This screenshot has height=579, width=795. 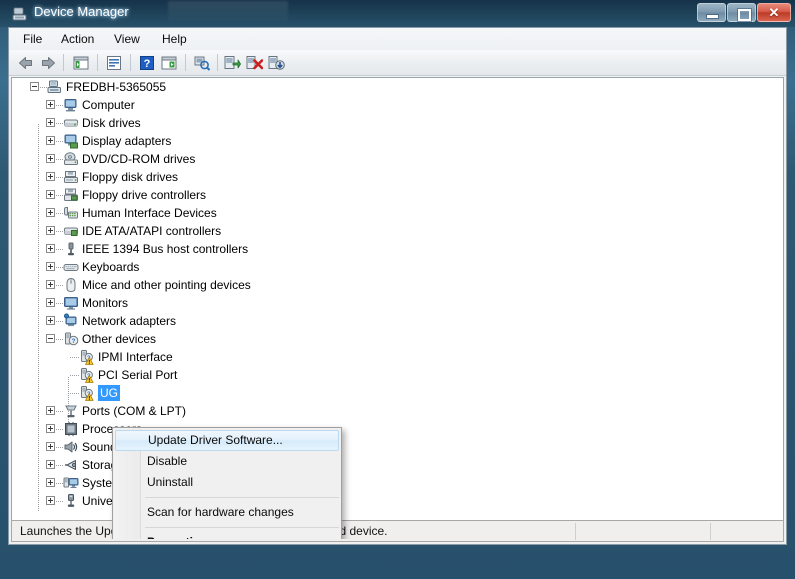 I want to click on tree-node-label: Human Interface Devices, so click(x=149, y=213).